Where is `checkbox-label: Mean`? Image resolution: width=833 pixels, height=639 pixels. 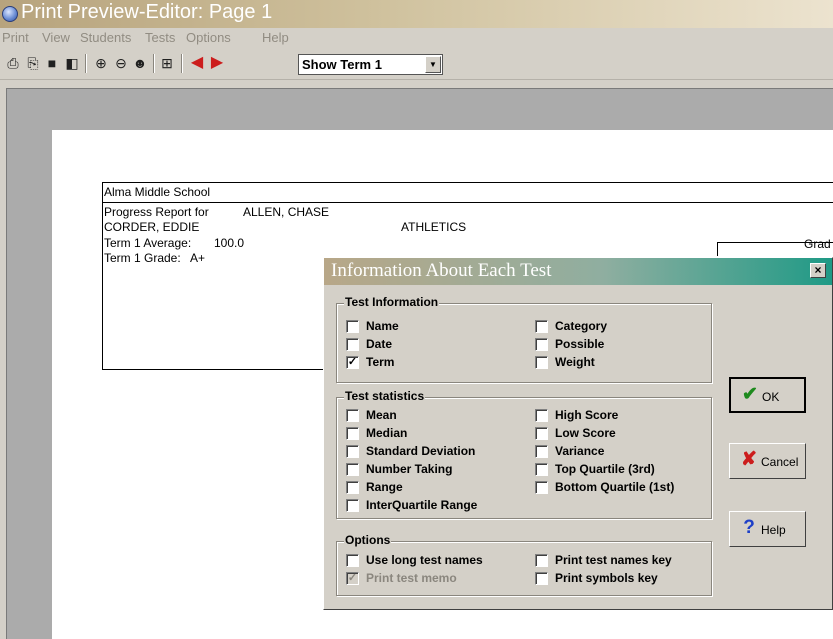
checkbox-label: Mean is located at coordinates (381, 415).